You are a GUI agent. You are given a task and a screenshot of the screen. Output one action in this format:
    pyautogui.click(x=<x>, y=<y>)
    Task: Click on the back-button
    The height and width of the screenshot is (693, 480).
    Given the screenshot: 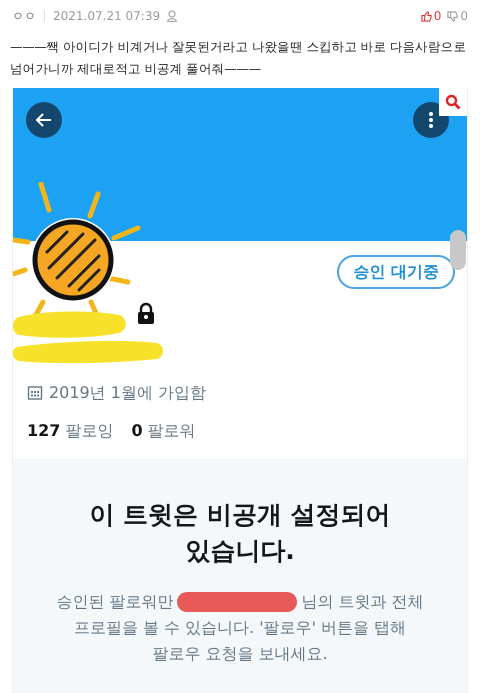 What is the action you would take?
    pyautogui.click(x=44, y=120)
    